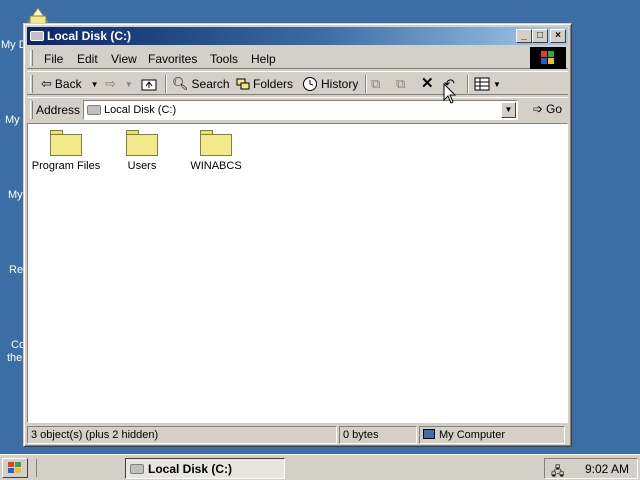 The width and height of the screenshot is (640, 480). Describe the element at coordinates (14, 358) in the screenshot. I see `desktop-label-connect-line2: the` at that location.